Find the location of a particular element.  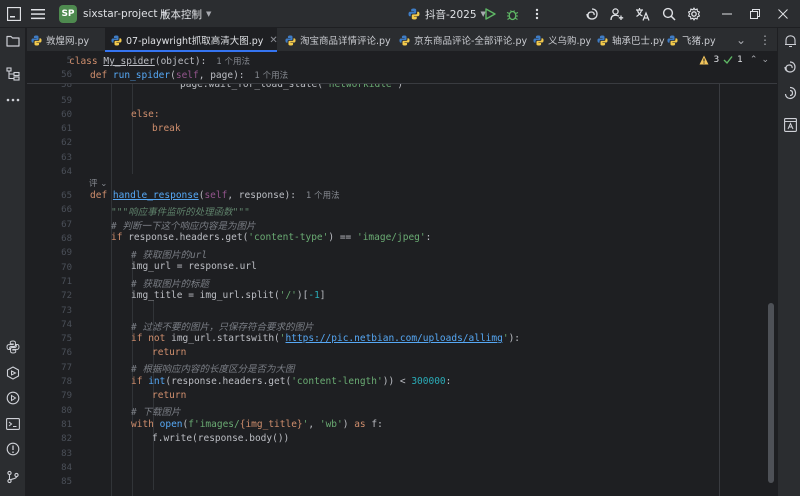

plugin-swirl-icon is located at coordinates (790, 93).